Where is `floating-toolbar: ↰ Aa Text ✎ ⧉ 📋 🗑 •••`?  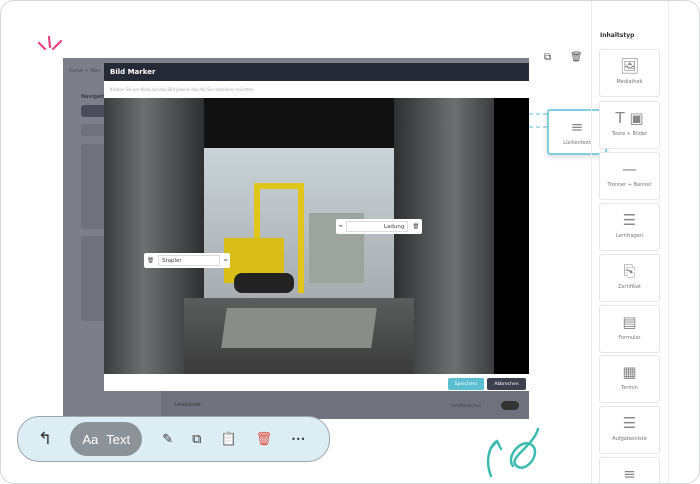
floating-toolbar: ↰ Aa Text ✎ ⧉ 📋 🗑 ••• is located at coordinates (173, 439).